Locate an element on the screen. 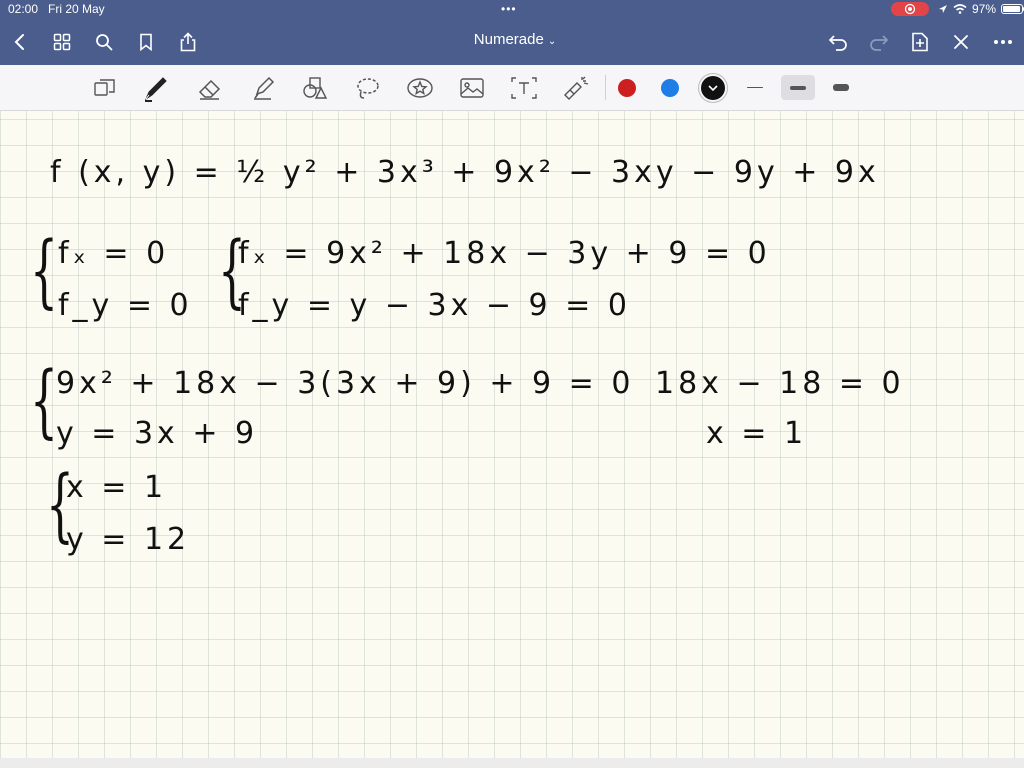 The image size is (1024, 768). search-icon is located at coordinates (104, 42).